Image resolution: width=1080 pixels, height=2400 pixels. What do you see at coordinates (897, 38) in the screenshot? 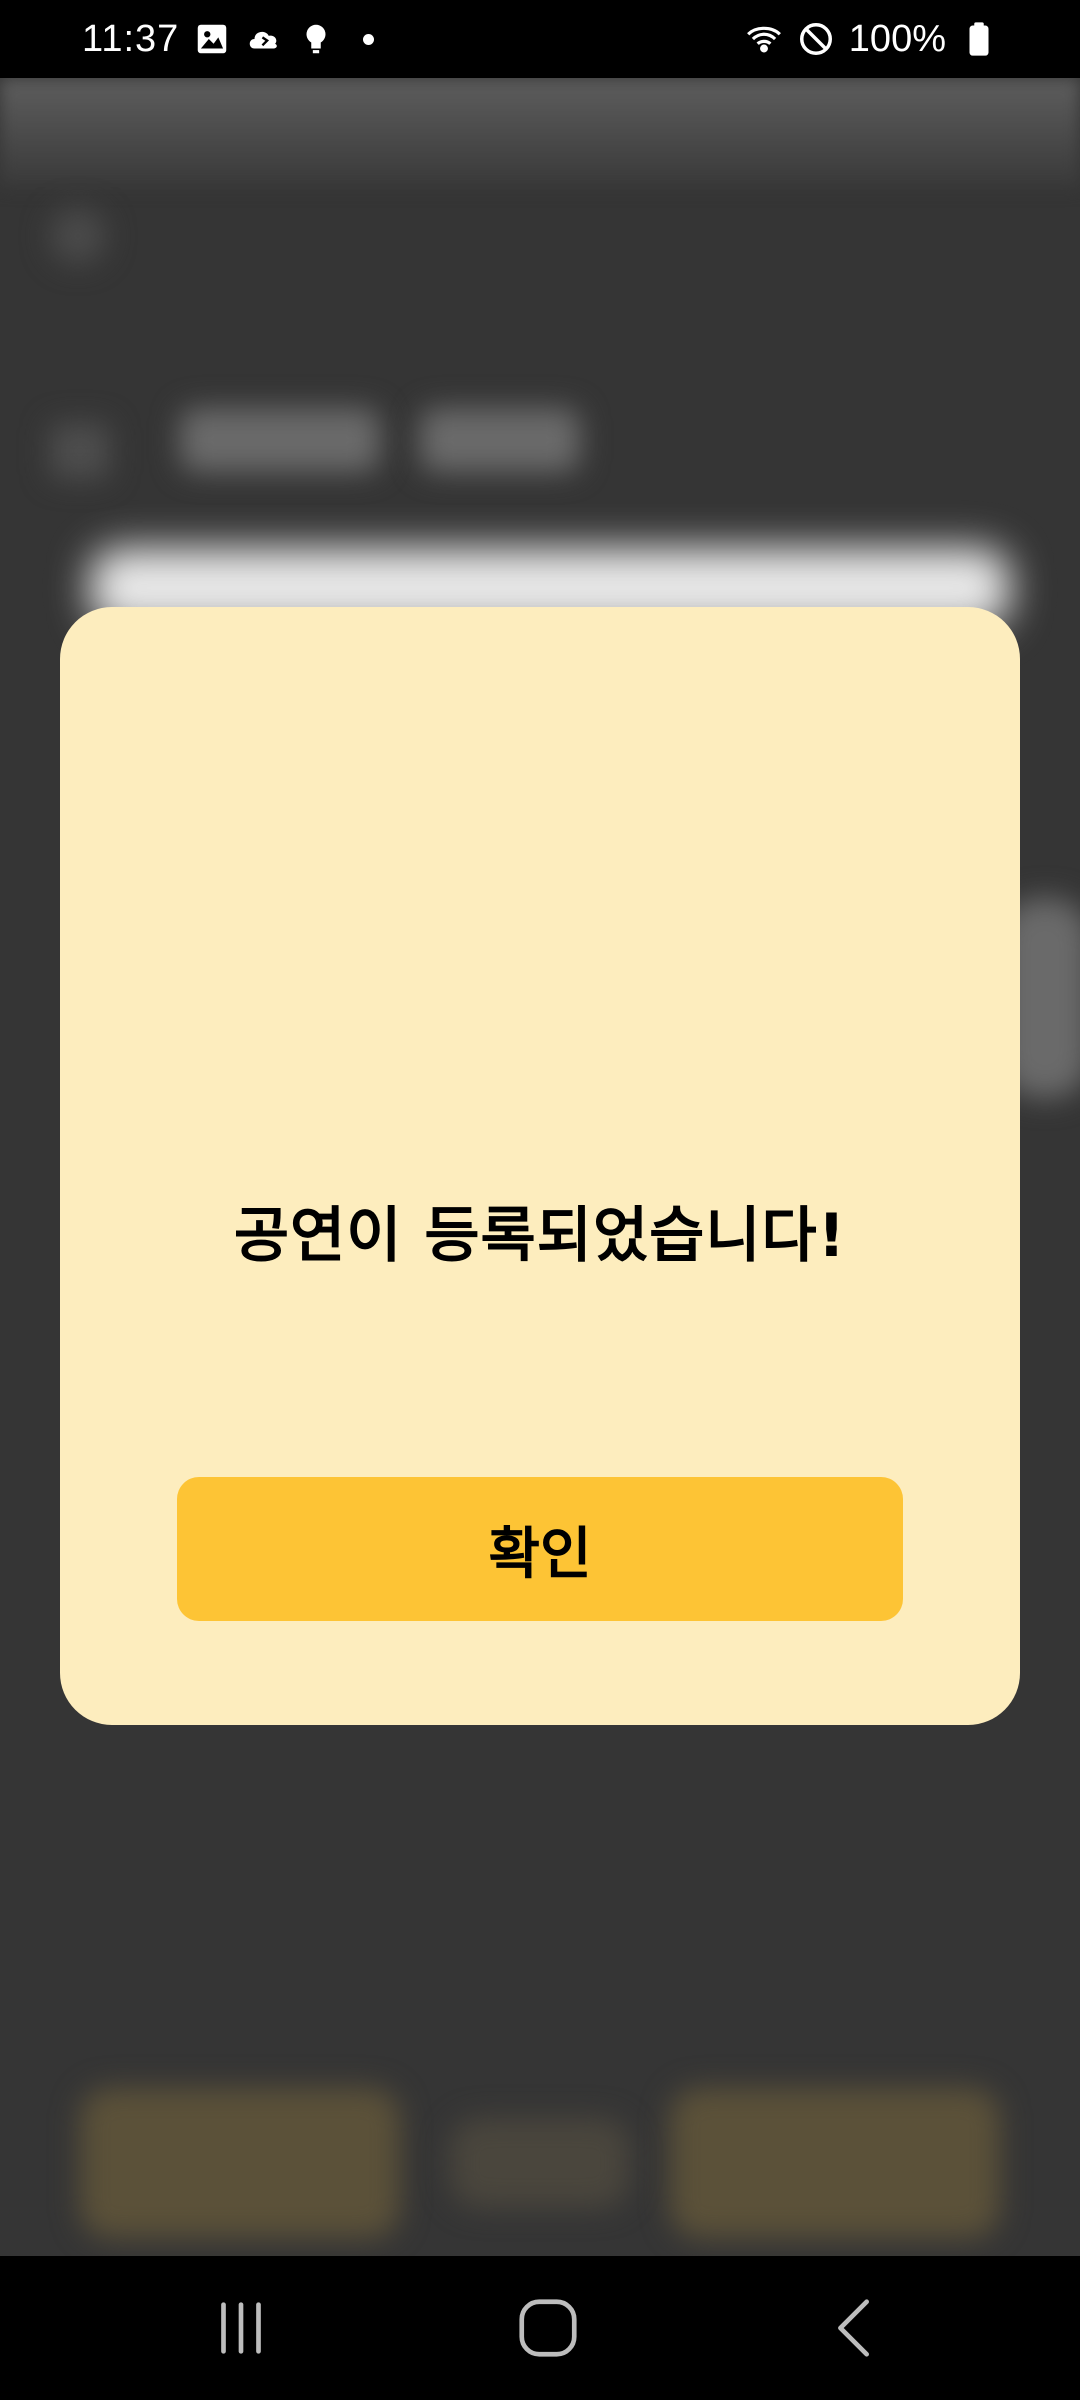
I see `battery-percentage: 100%` at bounding box center [897, 38].